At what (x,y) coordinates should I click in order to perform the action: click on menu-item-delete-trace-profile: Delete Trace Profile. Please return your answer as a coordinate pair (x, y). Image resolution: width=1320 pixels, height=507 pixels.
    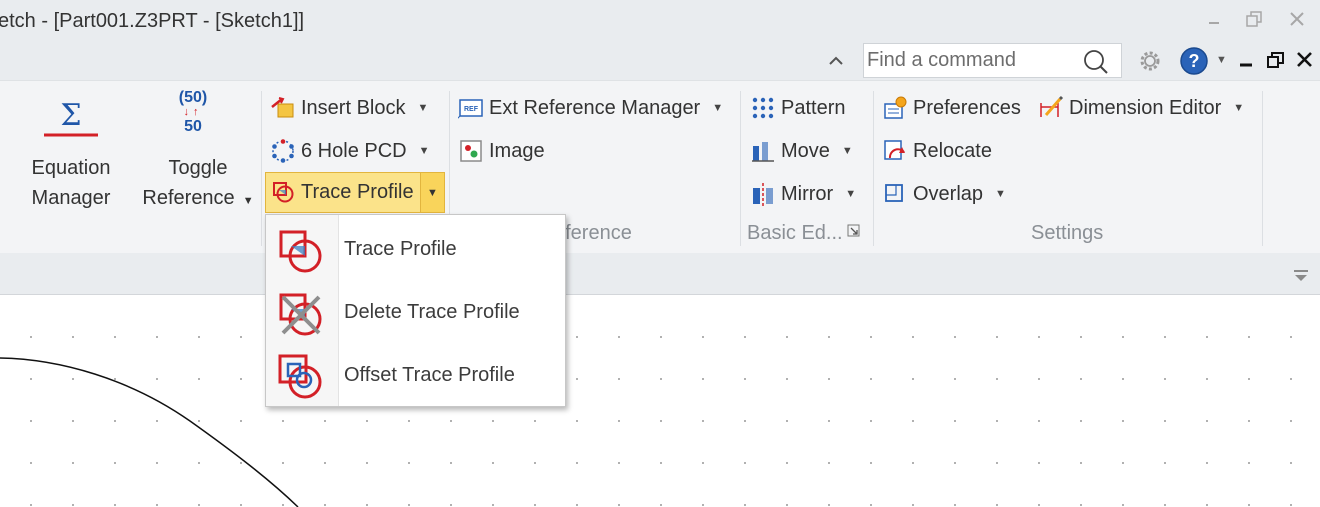
    Looking at the image, I should click on (415, 312).